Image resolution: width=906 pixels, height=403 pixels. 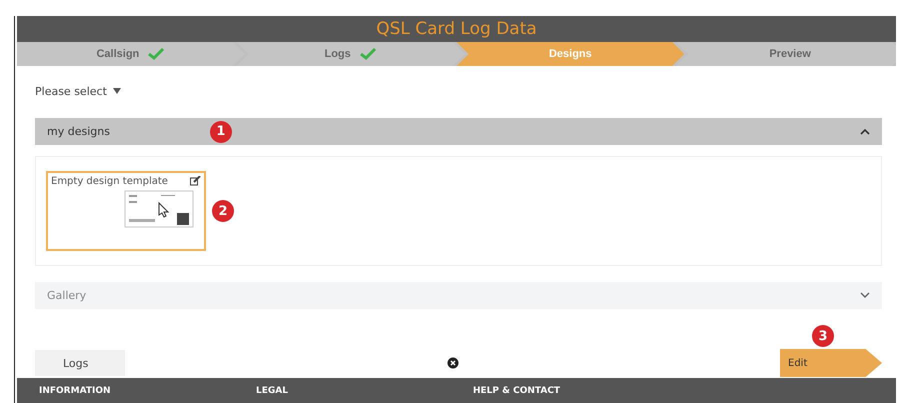 I want to click on step-tab: Callsign, so click(x=131, y=54).